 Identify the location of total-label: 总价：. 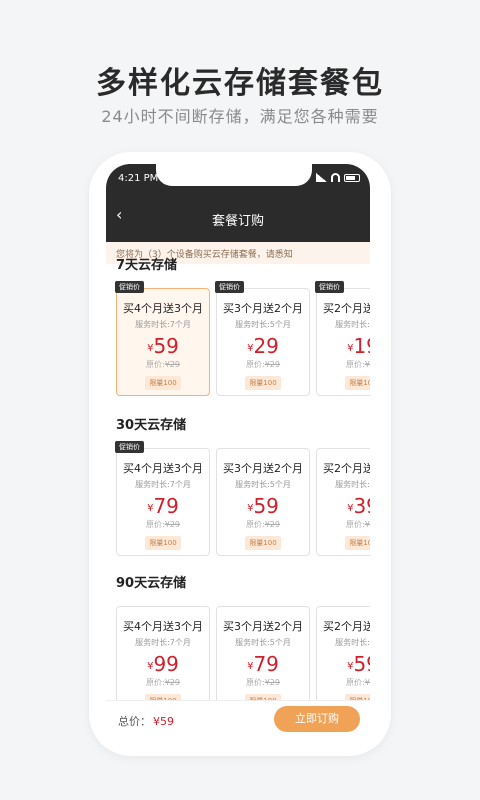
(134, 721).